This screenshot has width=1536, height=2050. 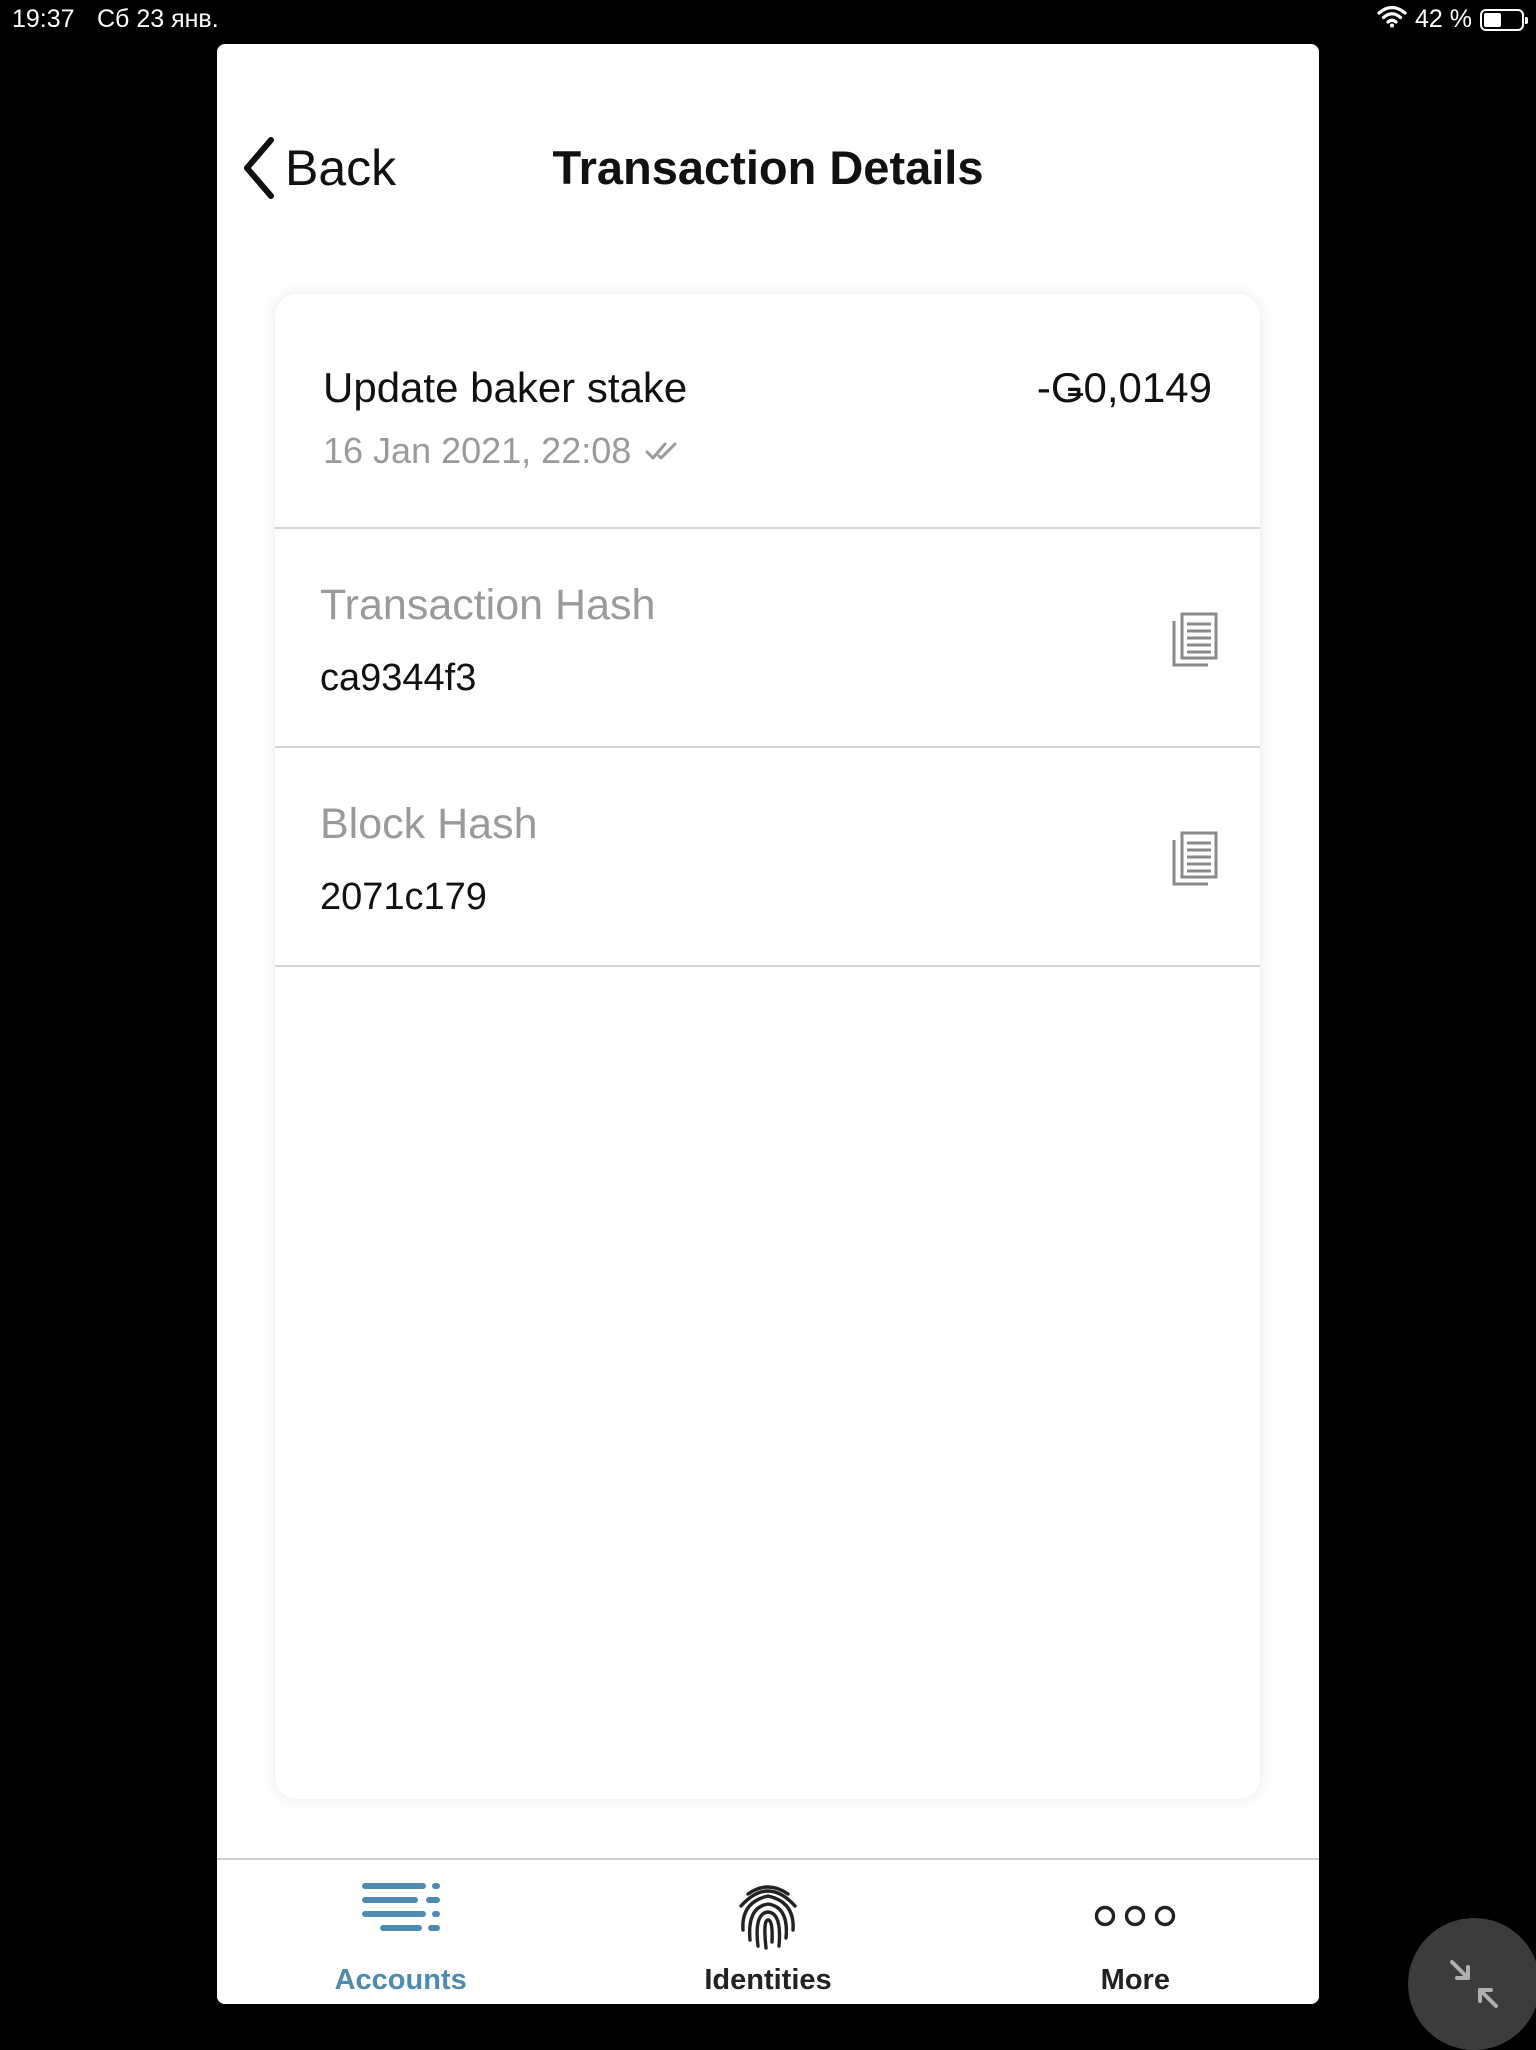 I want to click on status-bar: 19:37 Сб 23 янв. 42 %, so click(x=768, y=20).